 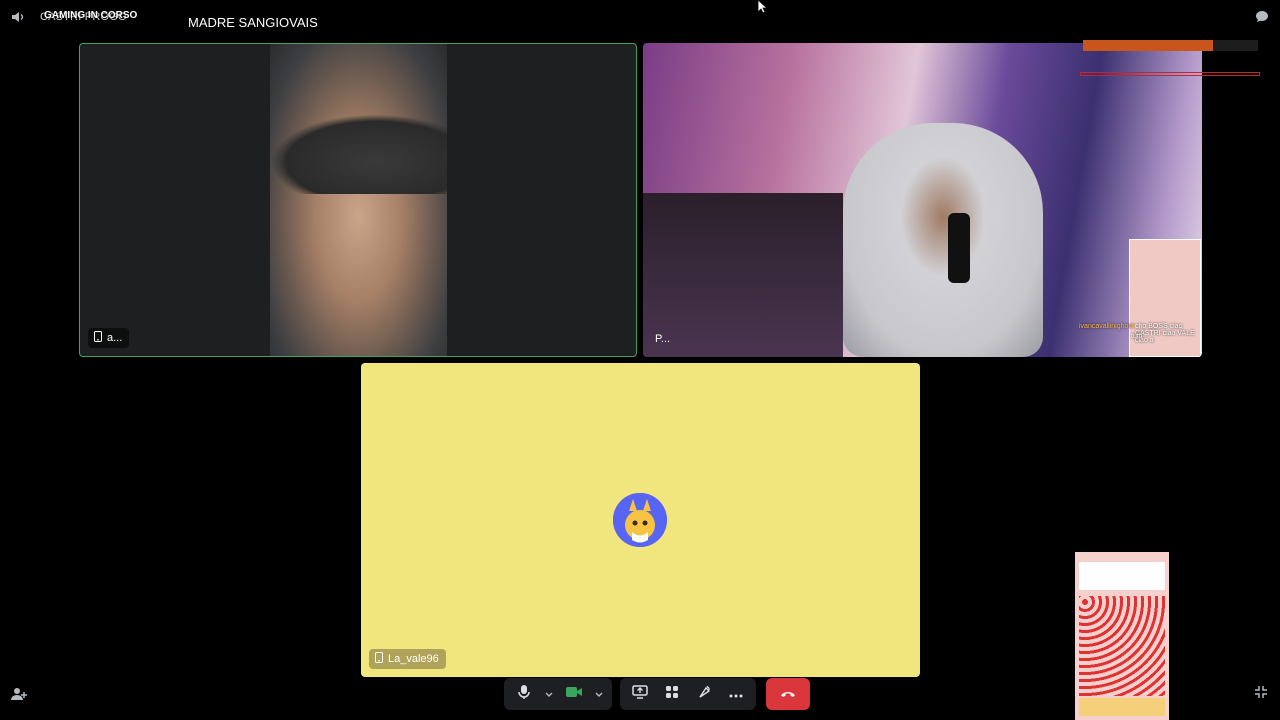 What do you see at coordinates (253, 22) in the screenshot?
I see `stream-overlay-subtitle: MADRE SANGIOVAIS` at bounding box center [253, 22].